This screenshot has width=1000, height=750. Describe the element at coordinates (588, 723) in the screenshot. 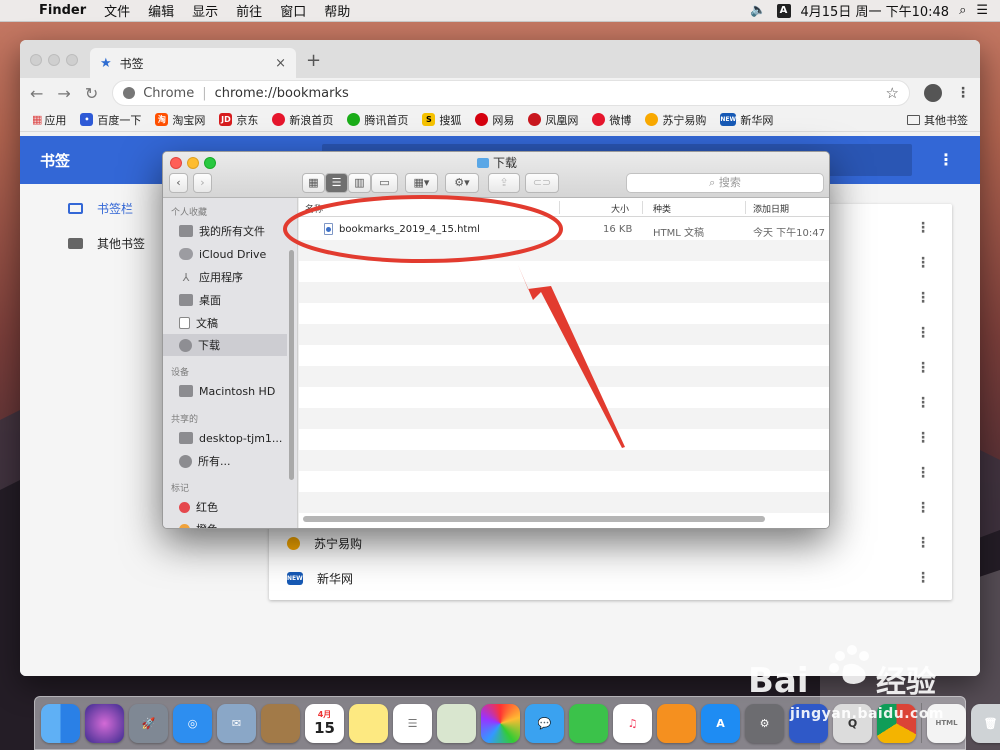

I see `facetime-icon` at that location.